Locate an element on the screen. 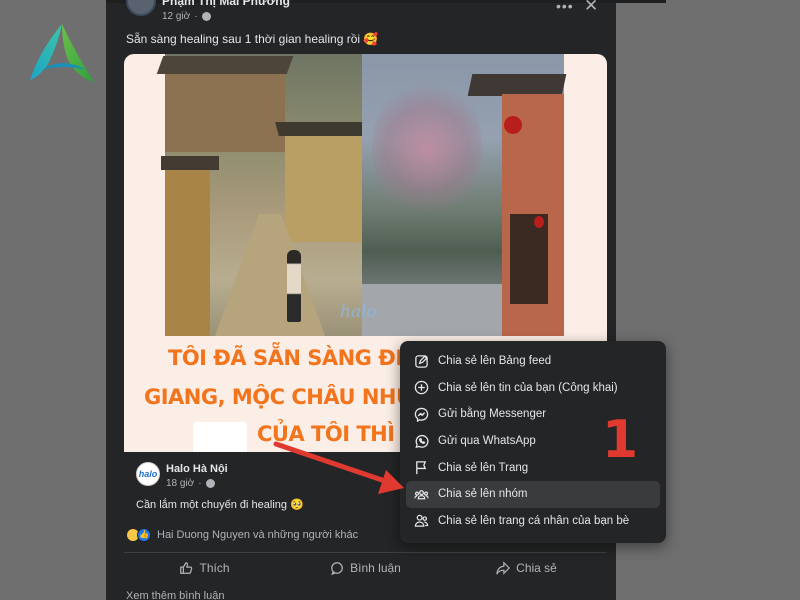 This screenshot has height=600, width=800. menu-label: Chia sẻ lên nhóm is located at coordinates (483, 494).